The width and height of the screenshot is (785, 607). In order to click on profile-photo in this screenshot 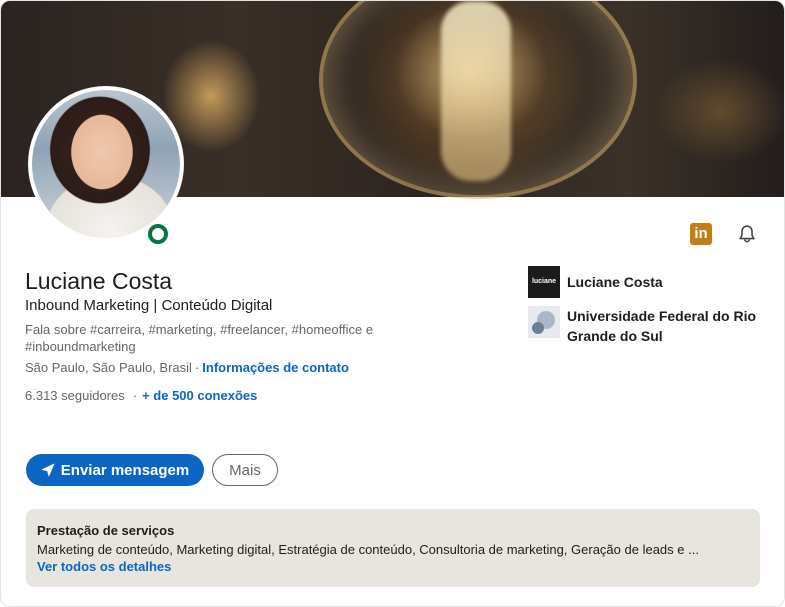, I will do `click(106, 164)`.